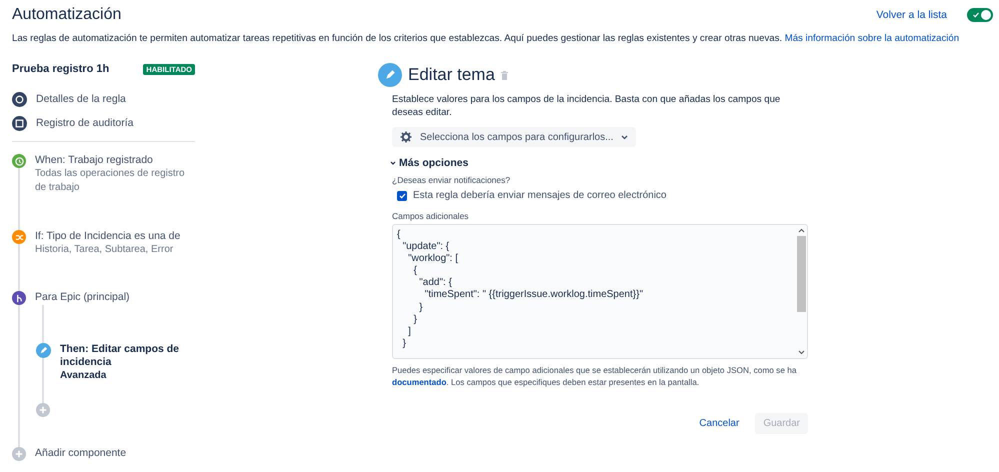 This screenshot has width=999, height=472. What do you see at coordinates (115, 160) in the screenshot?
I see `step-title: When: Trabajo registrado` at bounding box center [115, 160].